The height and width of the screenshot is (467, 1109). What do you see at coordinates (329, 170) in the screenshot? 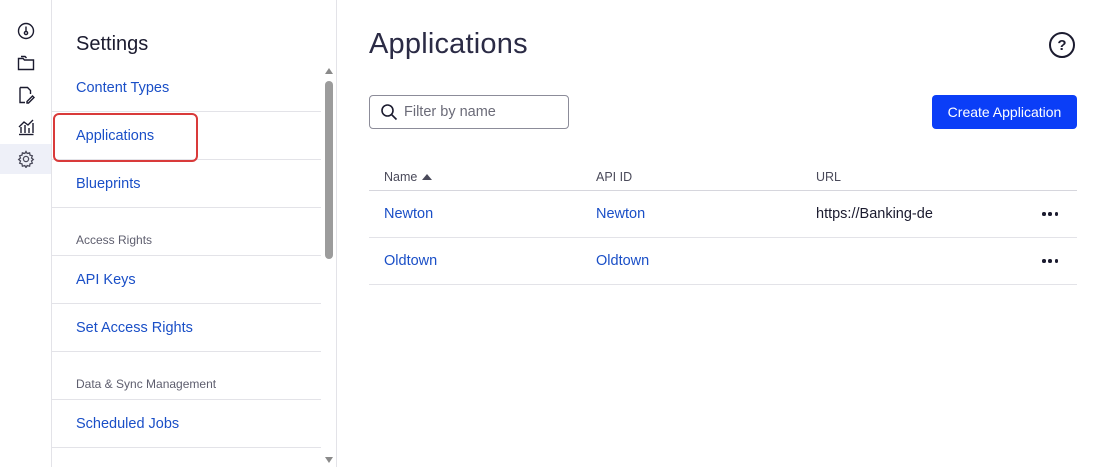
I see `scrollbar-thumb` at bounding box center [329, 170].